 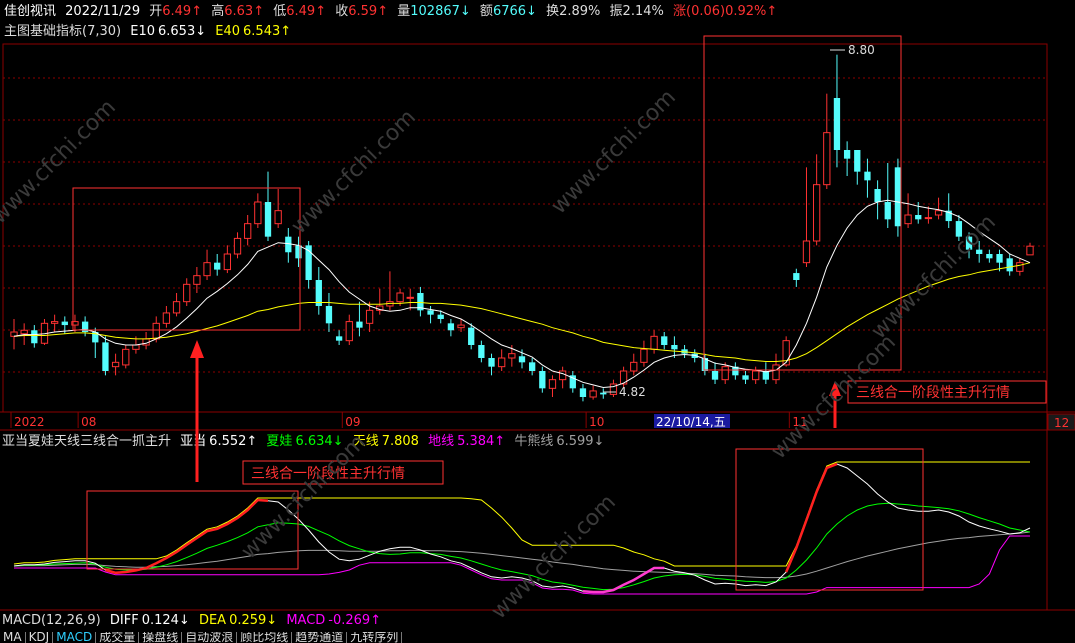 I want to click on min-price-label: 4.82, so click(x=632, y=392).